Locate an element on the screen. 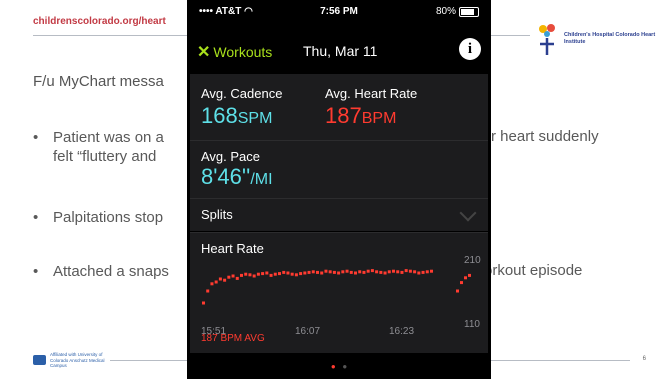 The image size is (670, 379). battery-fill is located at coordinates (467, 11).